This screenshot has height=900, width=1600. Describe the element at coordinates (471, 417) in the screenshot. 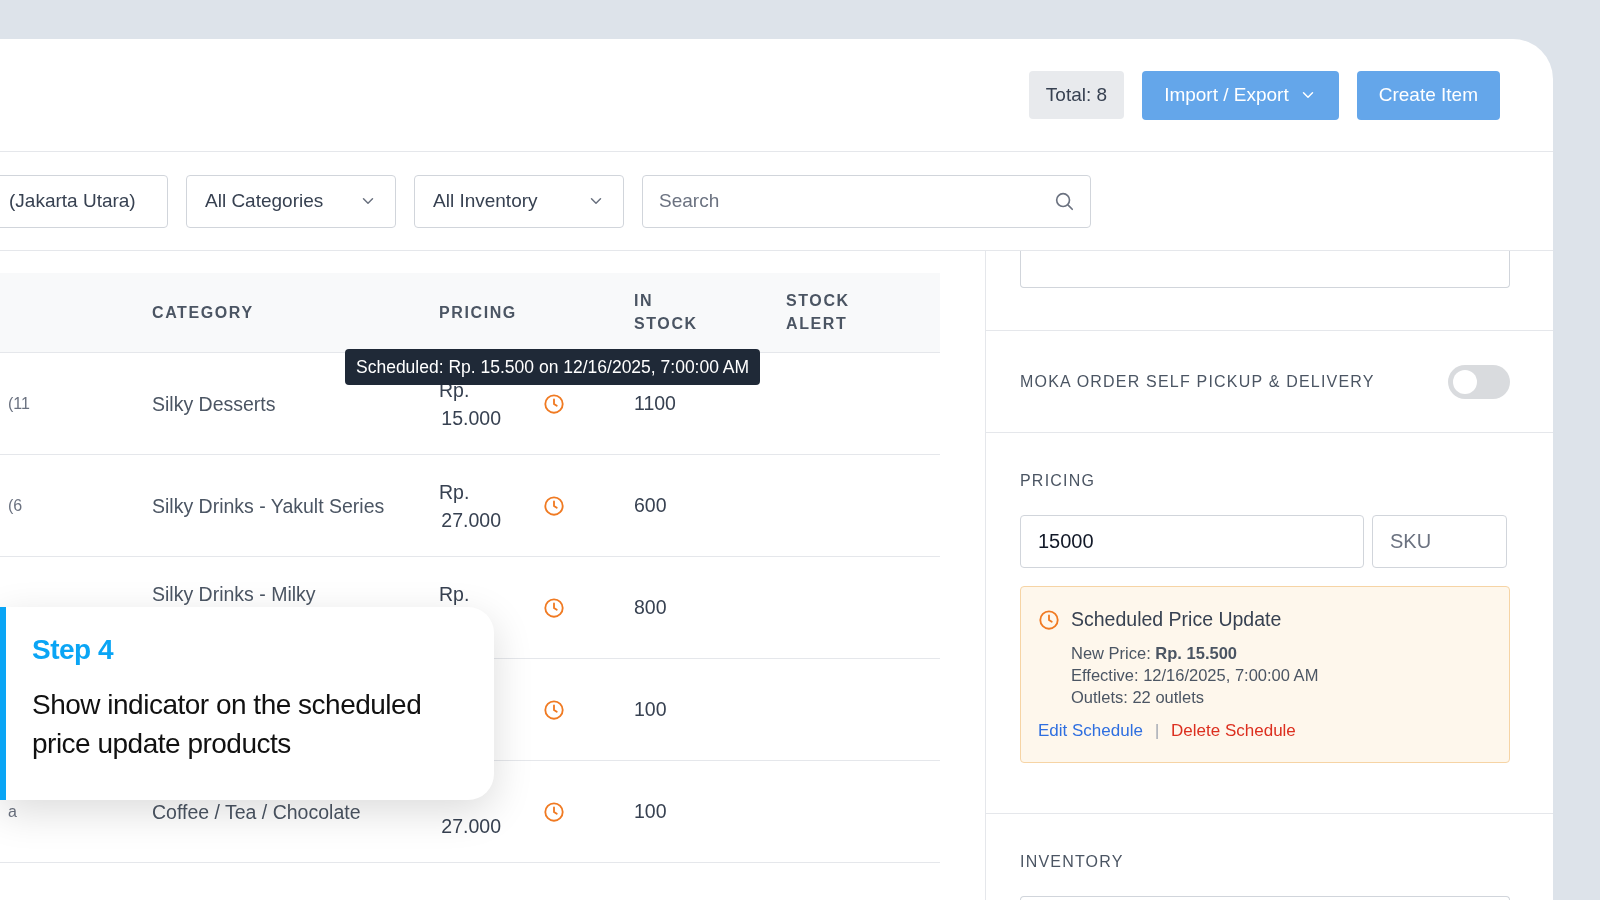

I see `price-text: 15.000` at that location.